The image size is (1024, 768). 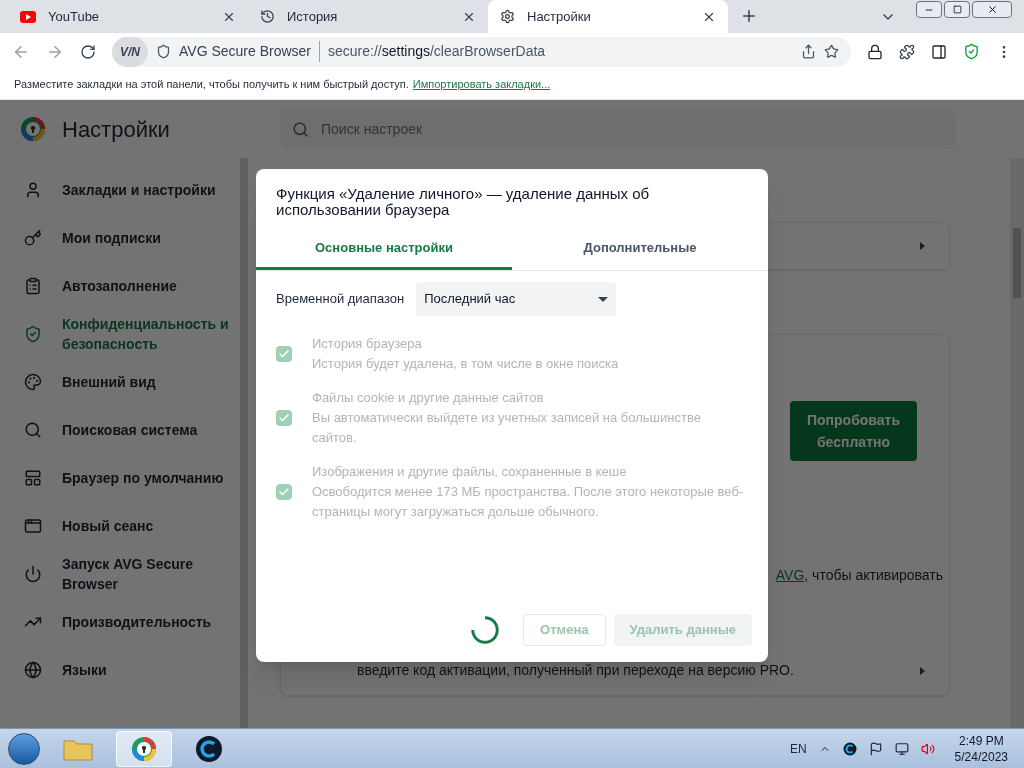 What do you see at coordinates (33, 382) in the screenshot?
I see `palette-icon` at bounding box center [33, 382].